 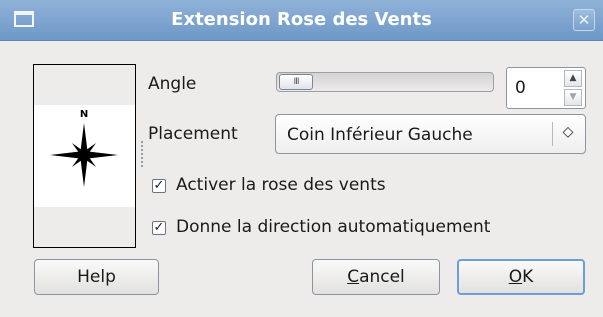 I want to click on placement-label: Placement, so click(x=193, y=134).